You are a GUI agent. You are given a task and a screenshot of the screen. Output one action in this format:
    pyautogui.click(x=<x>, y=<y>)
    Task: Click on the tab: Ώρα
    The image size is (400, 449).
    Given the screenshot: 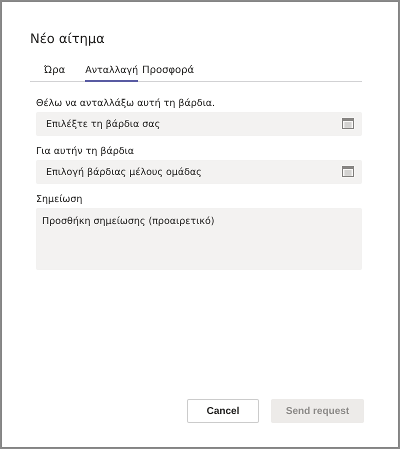 What is the action you would take?
    pyautogui.click(x=55, y=72)
    